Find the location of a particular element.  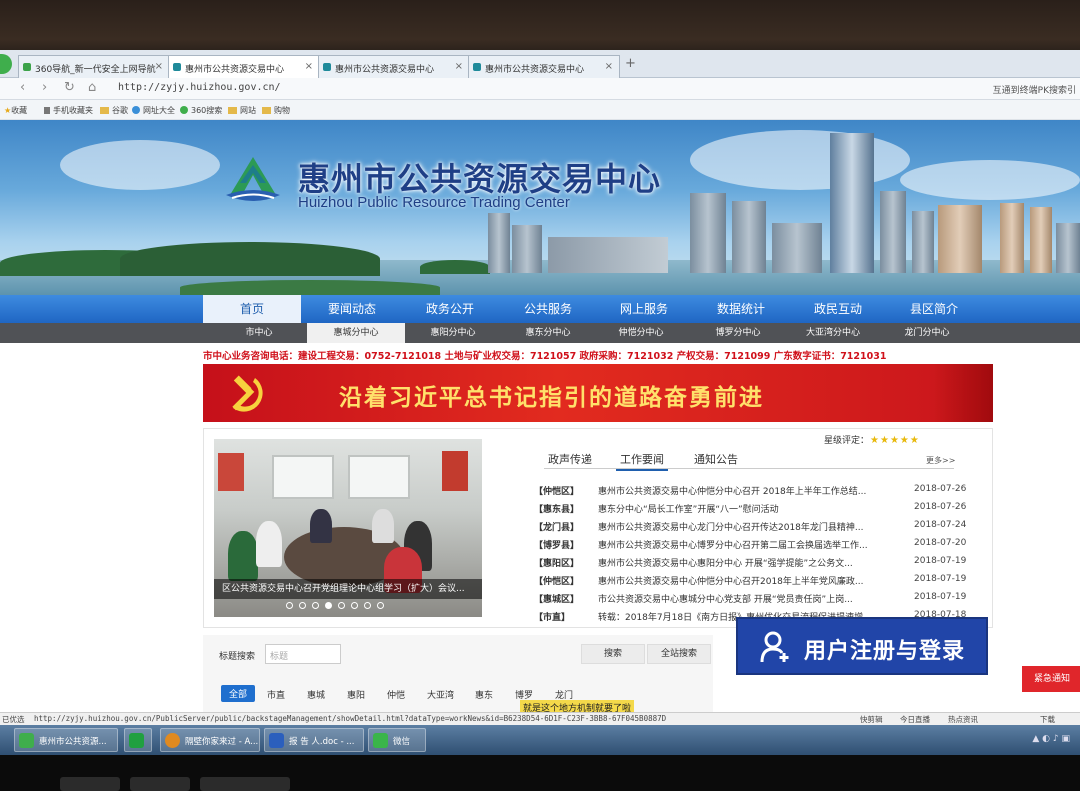

favorite-item: 谷歌 is located at coordinates (114, 110).